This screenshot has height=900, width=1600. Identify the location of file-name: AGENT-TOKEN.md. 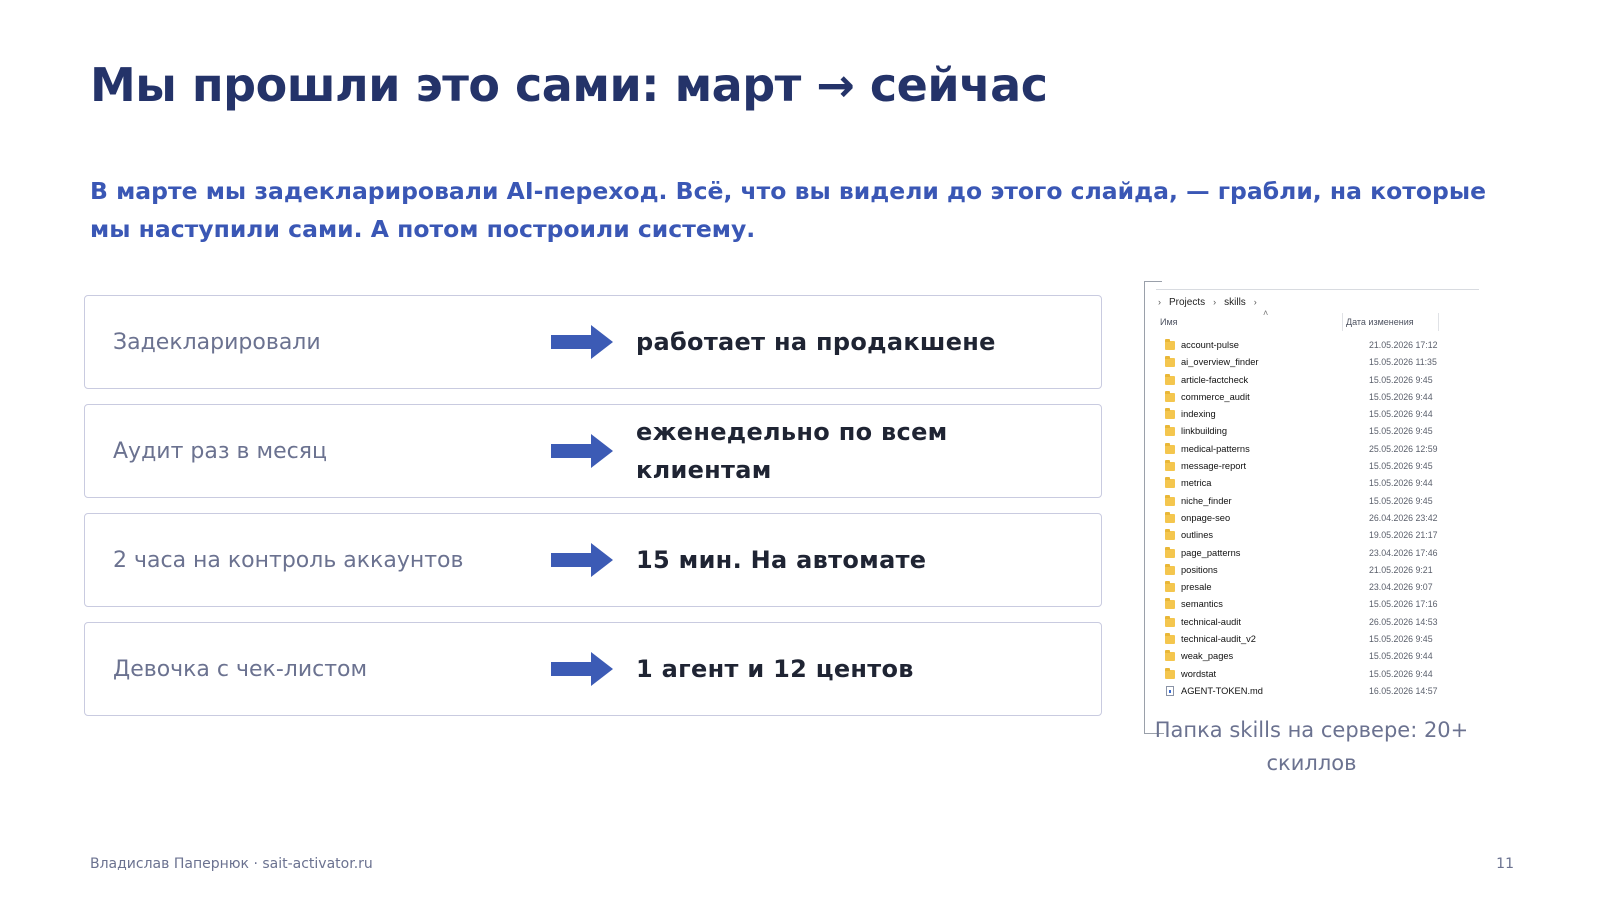
(1222, 690).